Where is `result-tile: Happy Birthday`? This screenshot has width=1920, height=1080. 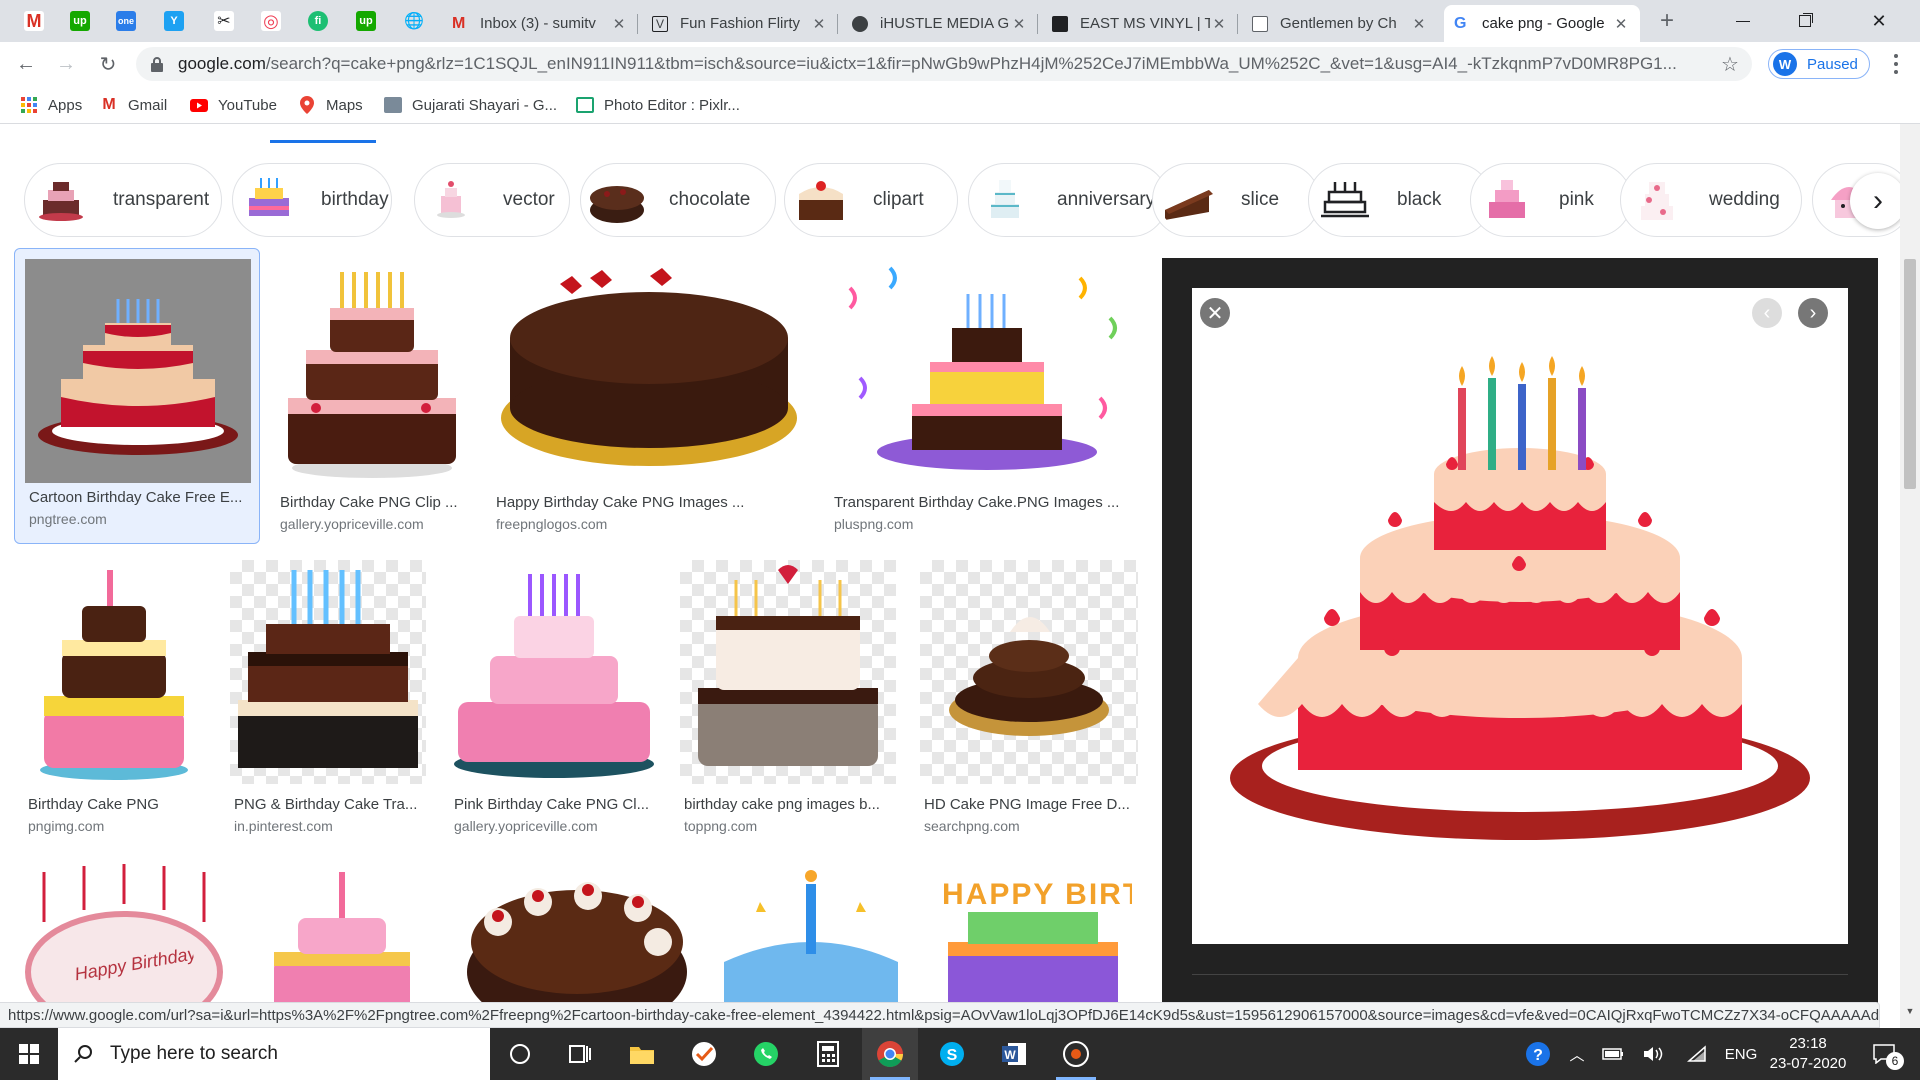 result-tile: Happy Birthday is located at coordinates (124, 936).